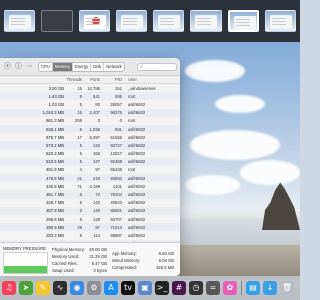 The width and height of the screenshot is (320, 300). Describe the element at coordinates (55, 219) in the screenshot. I see `table-cell: 296.6 MB` at that location.